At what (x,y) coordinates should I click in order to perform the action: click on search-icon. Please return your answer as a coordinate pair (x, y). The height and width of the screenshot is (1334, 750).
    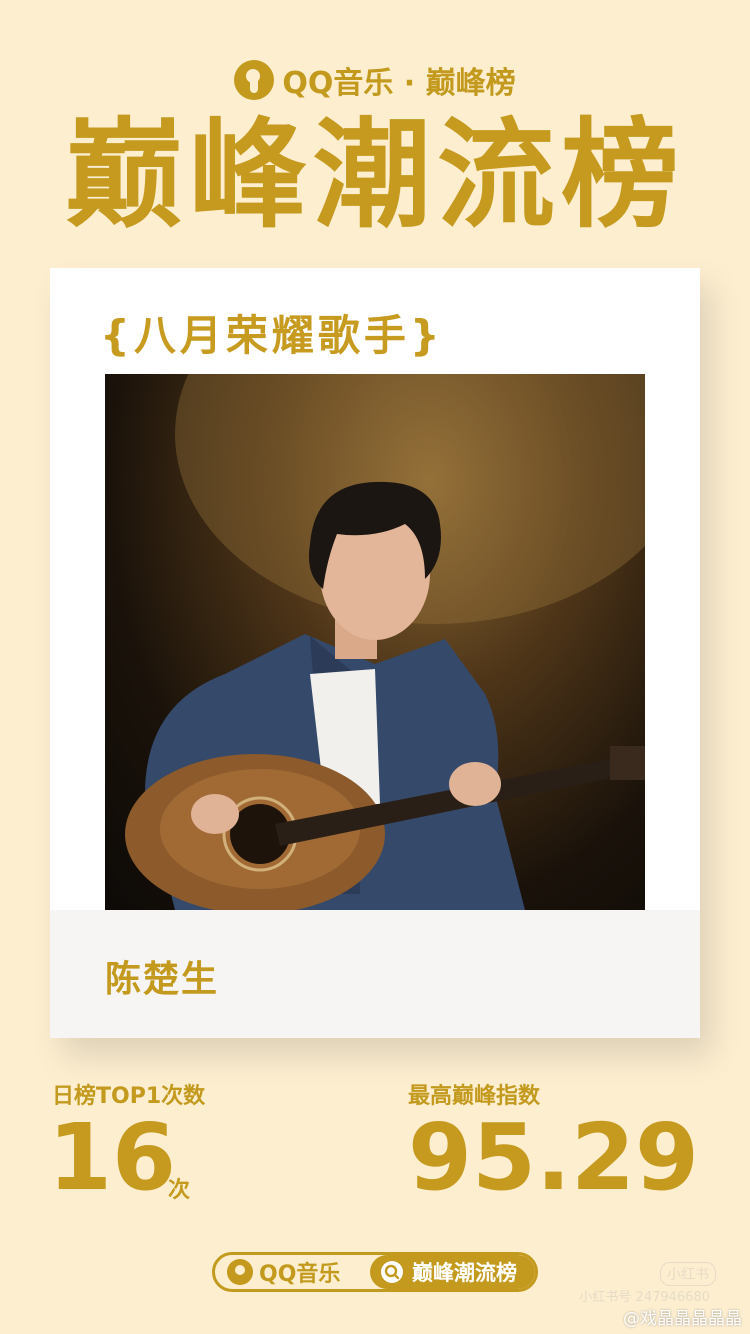
    Looking at the image, I should click on (392, 1272).